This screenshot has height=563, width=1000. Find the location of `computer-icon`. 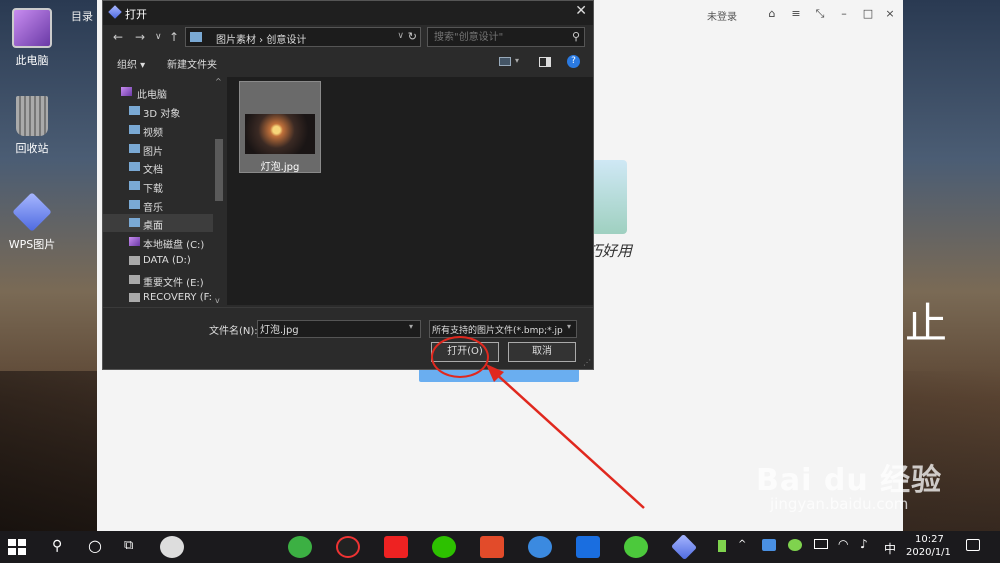

computer-icon is located at coordinates (126, 91).